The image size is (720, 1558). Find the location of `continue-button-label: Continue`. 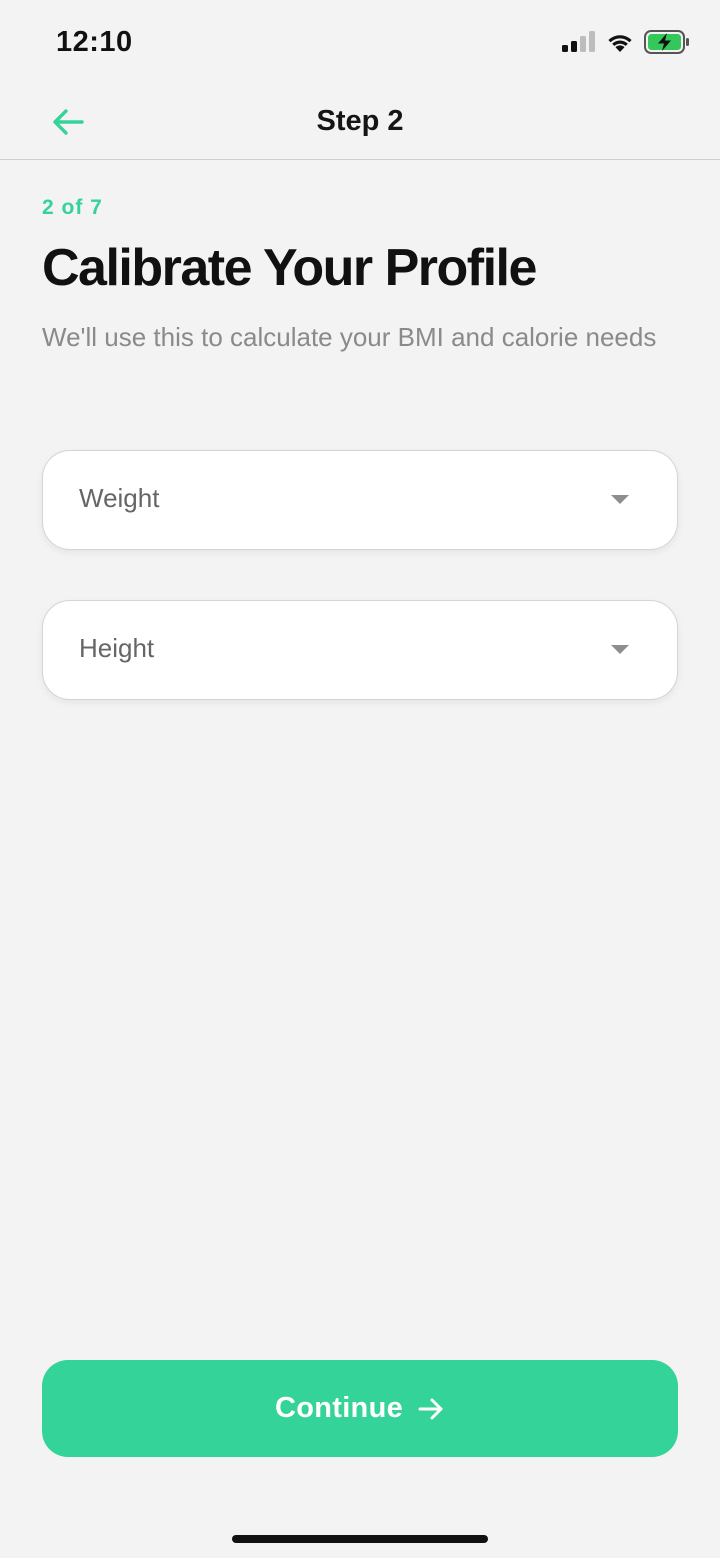

continue-button-label: Continue is located at coordinates (339, 1408).